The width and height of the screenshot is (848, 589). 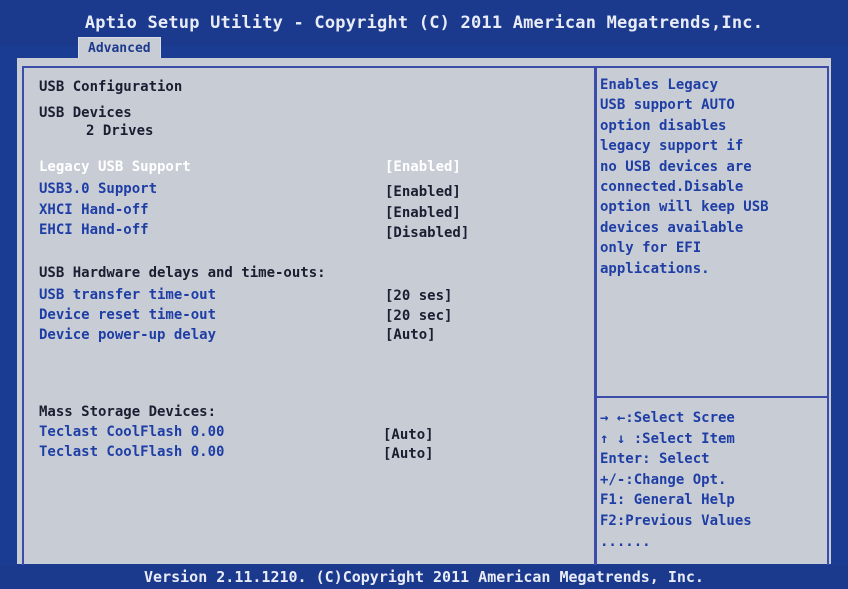 What do you see at coordinates (427, 233) in the screenshot?
I see `ehci-handoff-value: [Disabled]` at bounding box center [427, 233].